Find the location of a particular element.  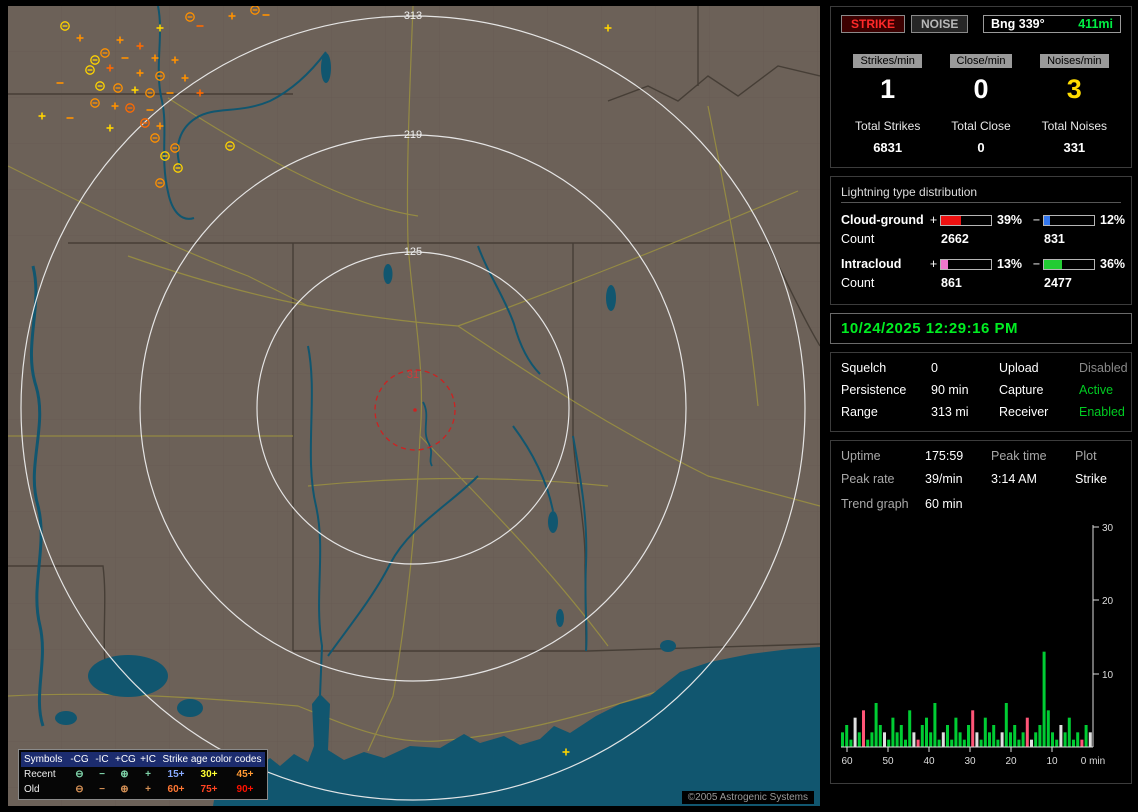

intracloud-count-row: Count 861 2477 is located at coordinates (981, 283).